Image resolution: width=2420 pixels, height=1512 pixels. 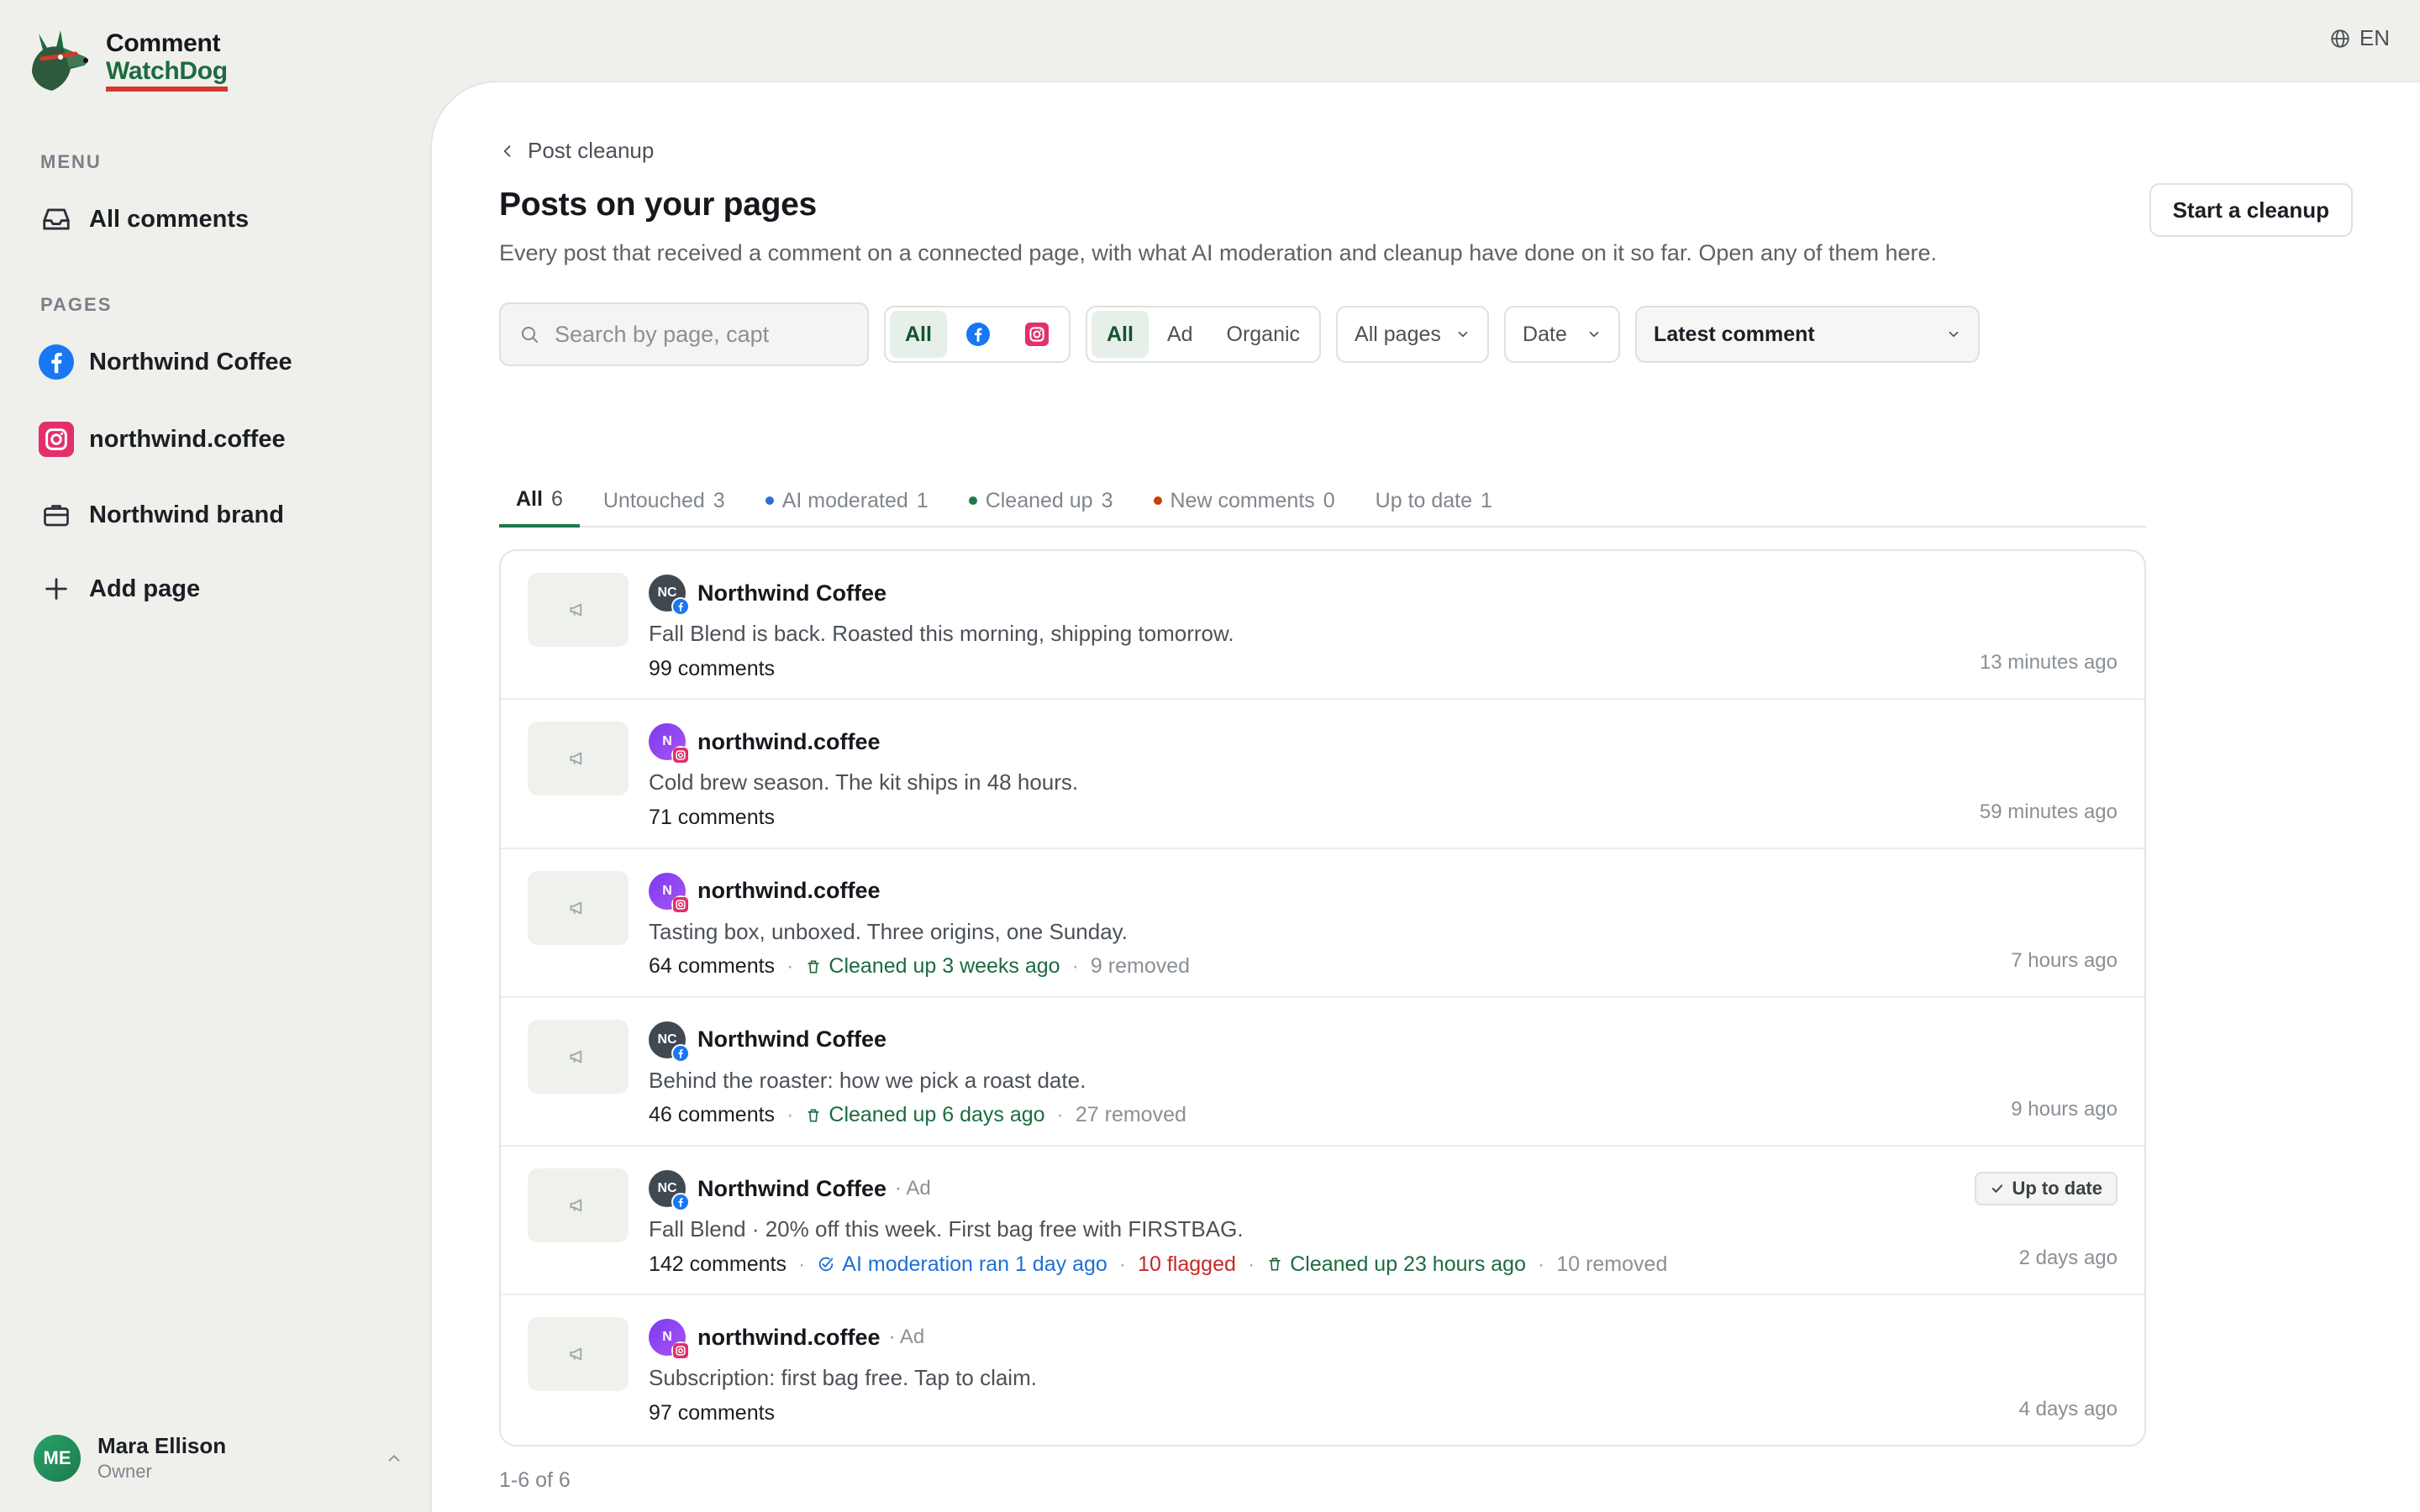 I want to click on sidebar-item-northwind-brand: Northwind brand, so click(x=161, y=515).